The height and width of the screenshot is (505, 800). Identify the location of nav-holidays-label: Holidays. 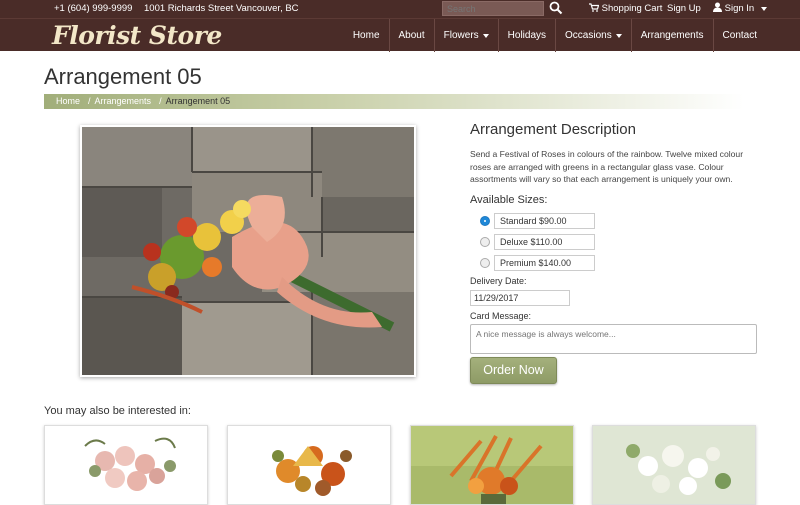
(527, 35).